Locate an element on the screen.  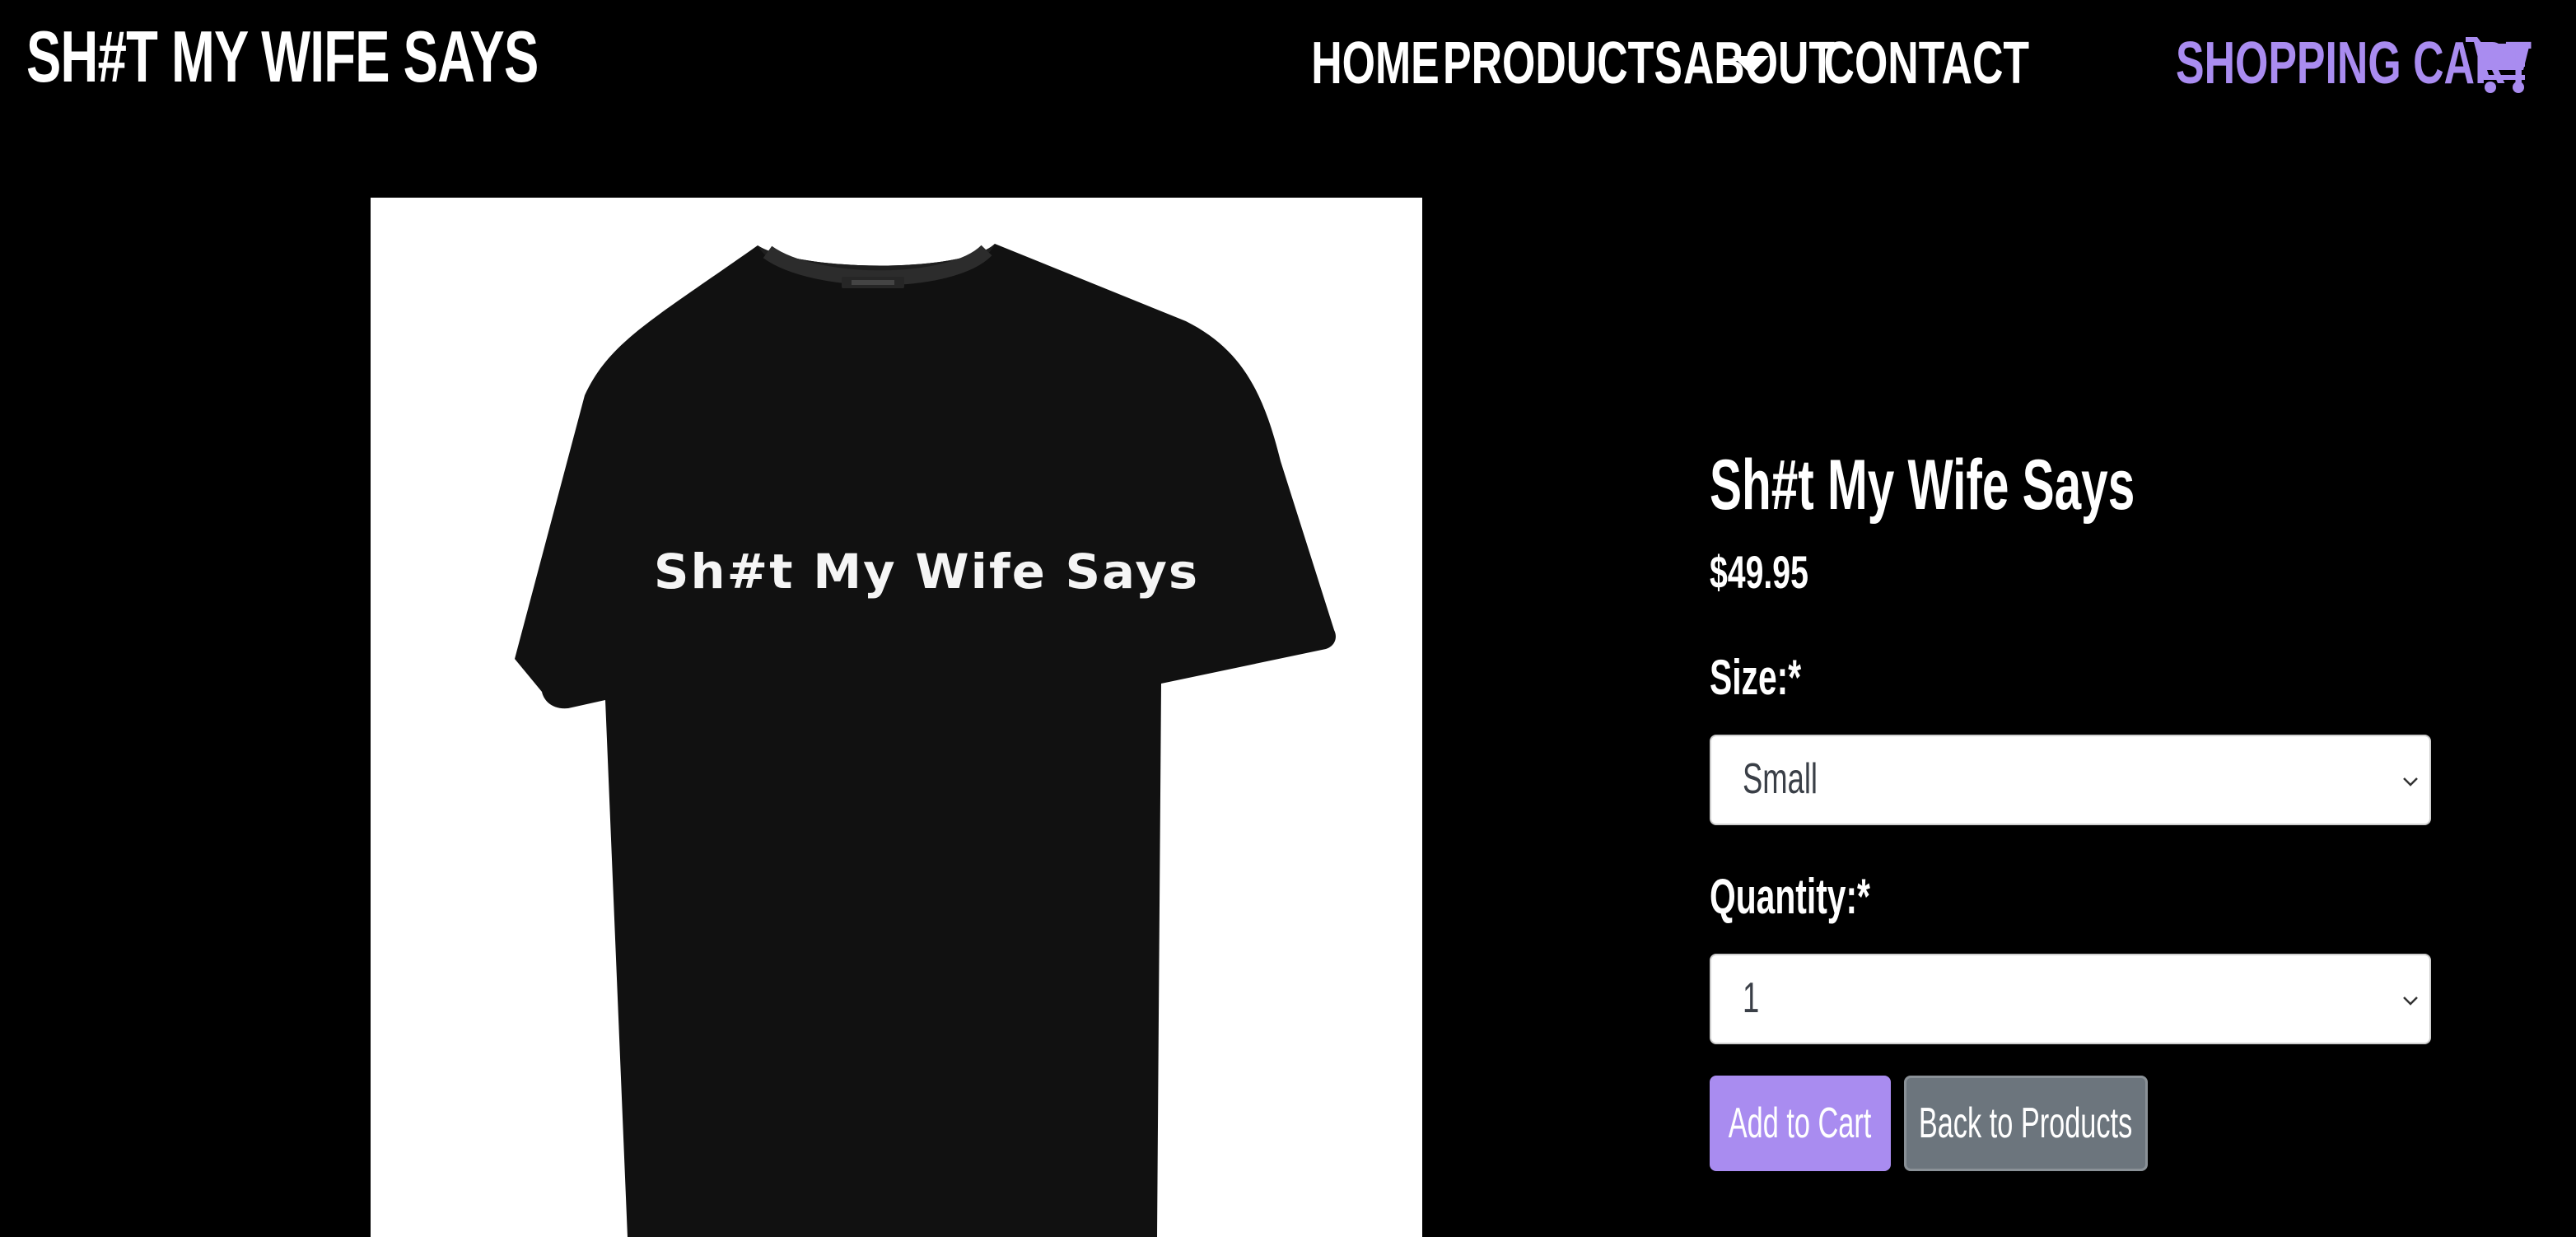
product-price: $49.95 is located at coordinates (1759, 572).